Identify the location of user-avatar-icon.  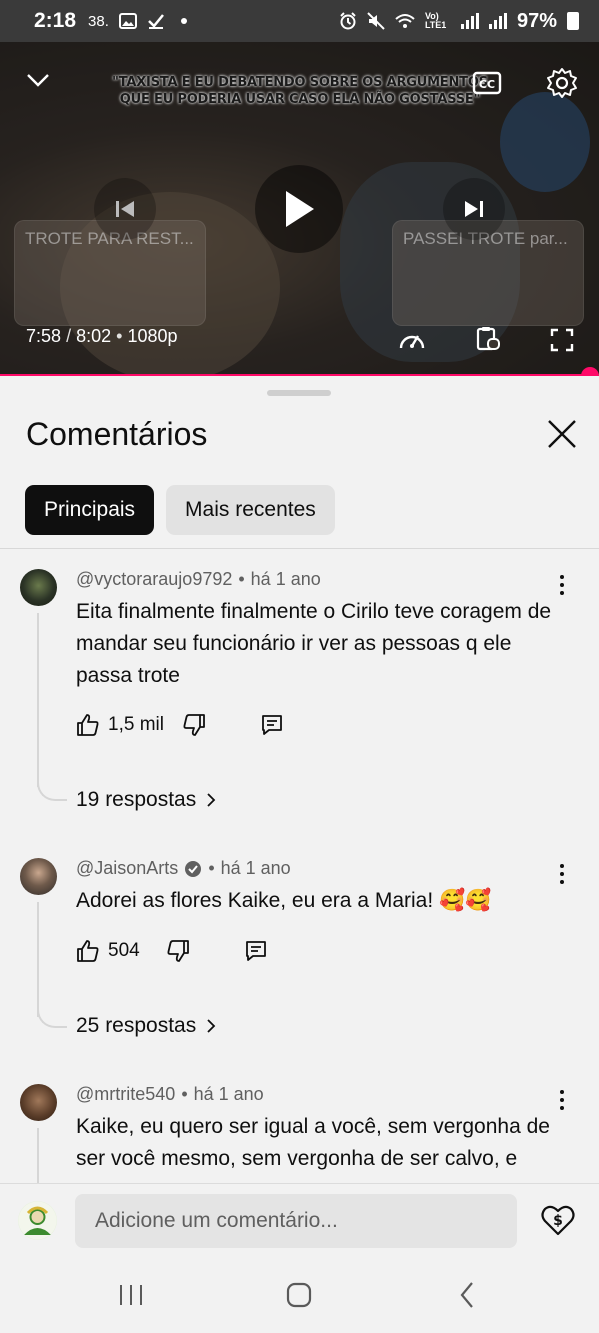
(37, 1220).